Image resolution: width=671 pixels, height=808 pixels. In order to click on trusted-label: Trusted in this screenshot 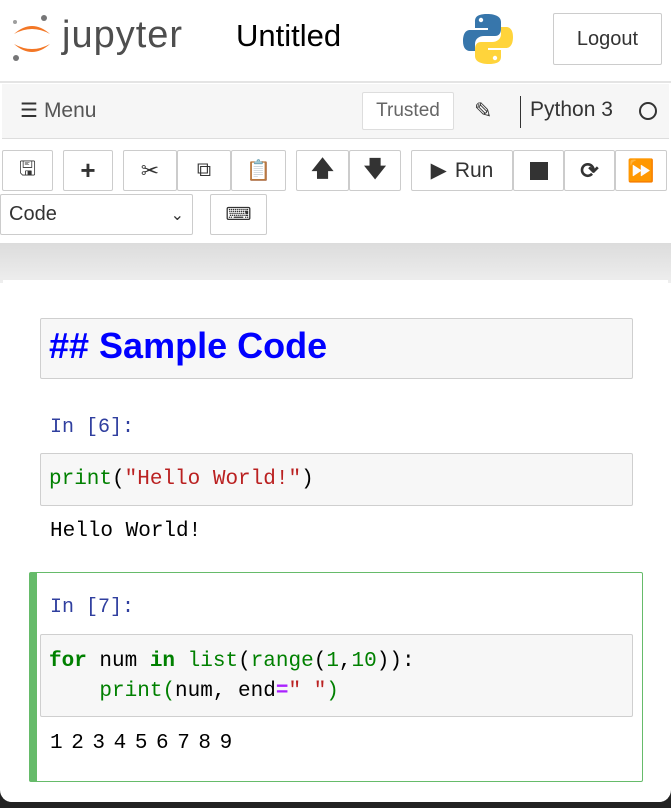, I will do `click(408, 110)`.